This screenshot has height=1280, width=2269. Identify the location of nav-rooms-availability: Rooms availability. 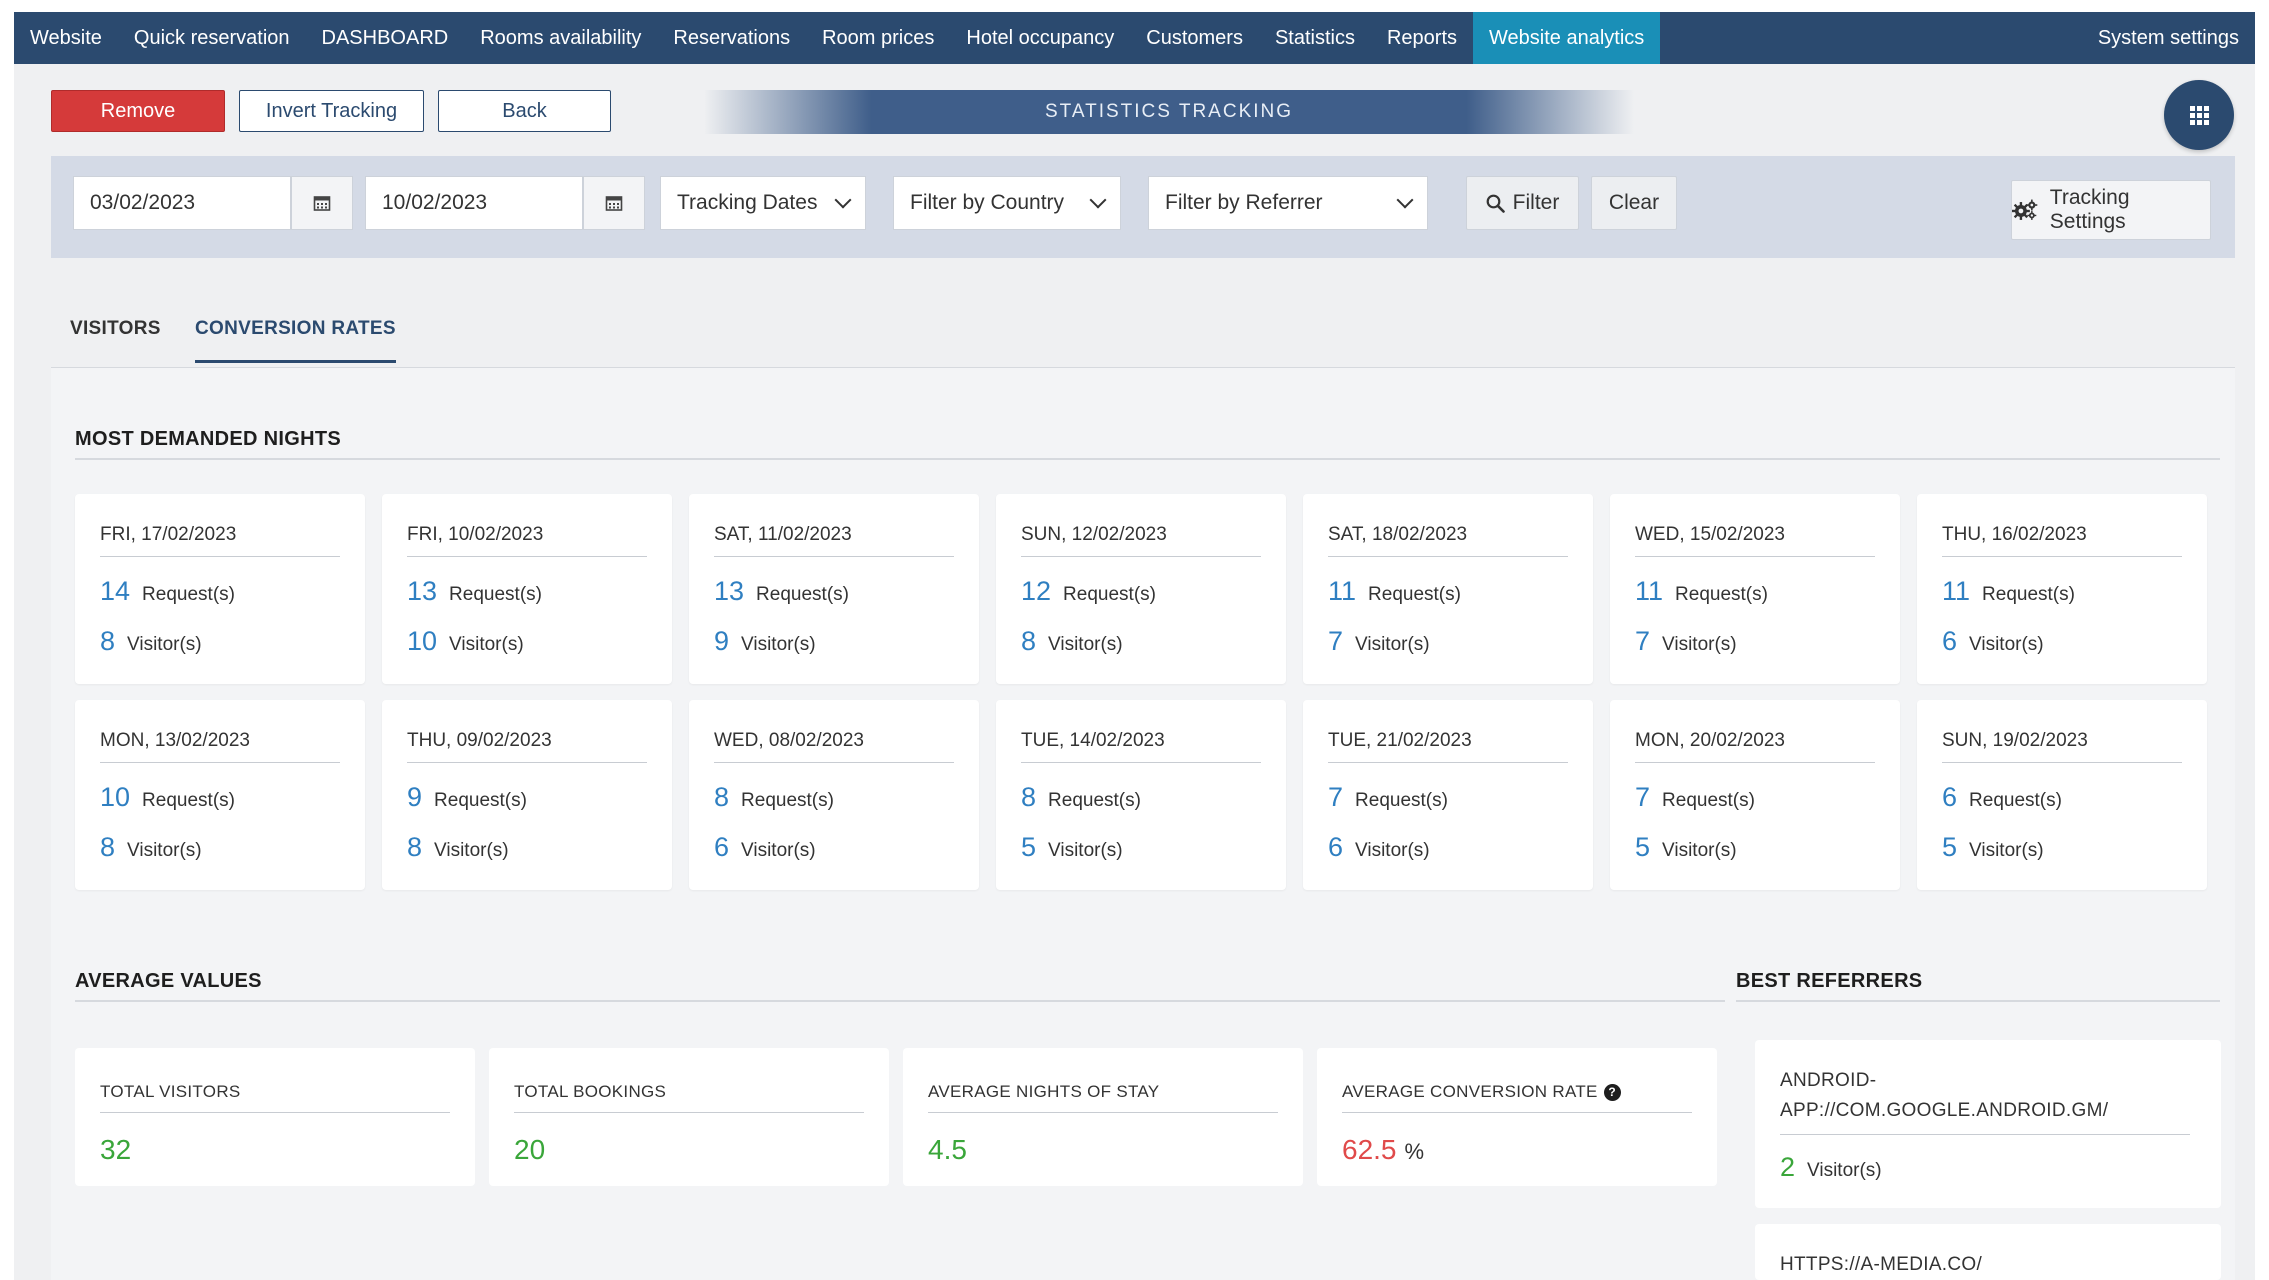
(560, 38).